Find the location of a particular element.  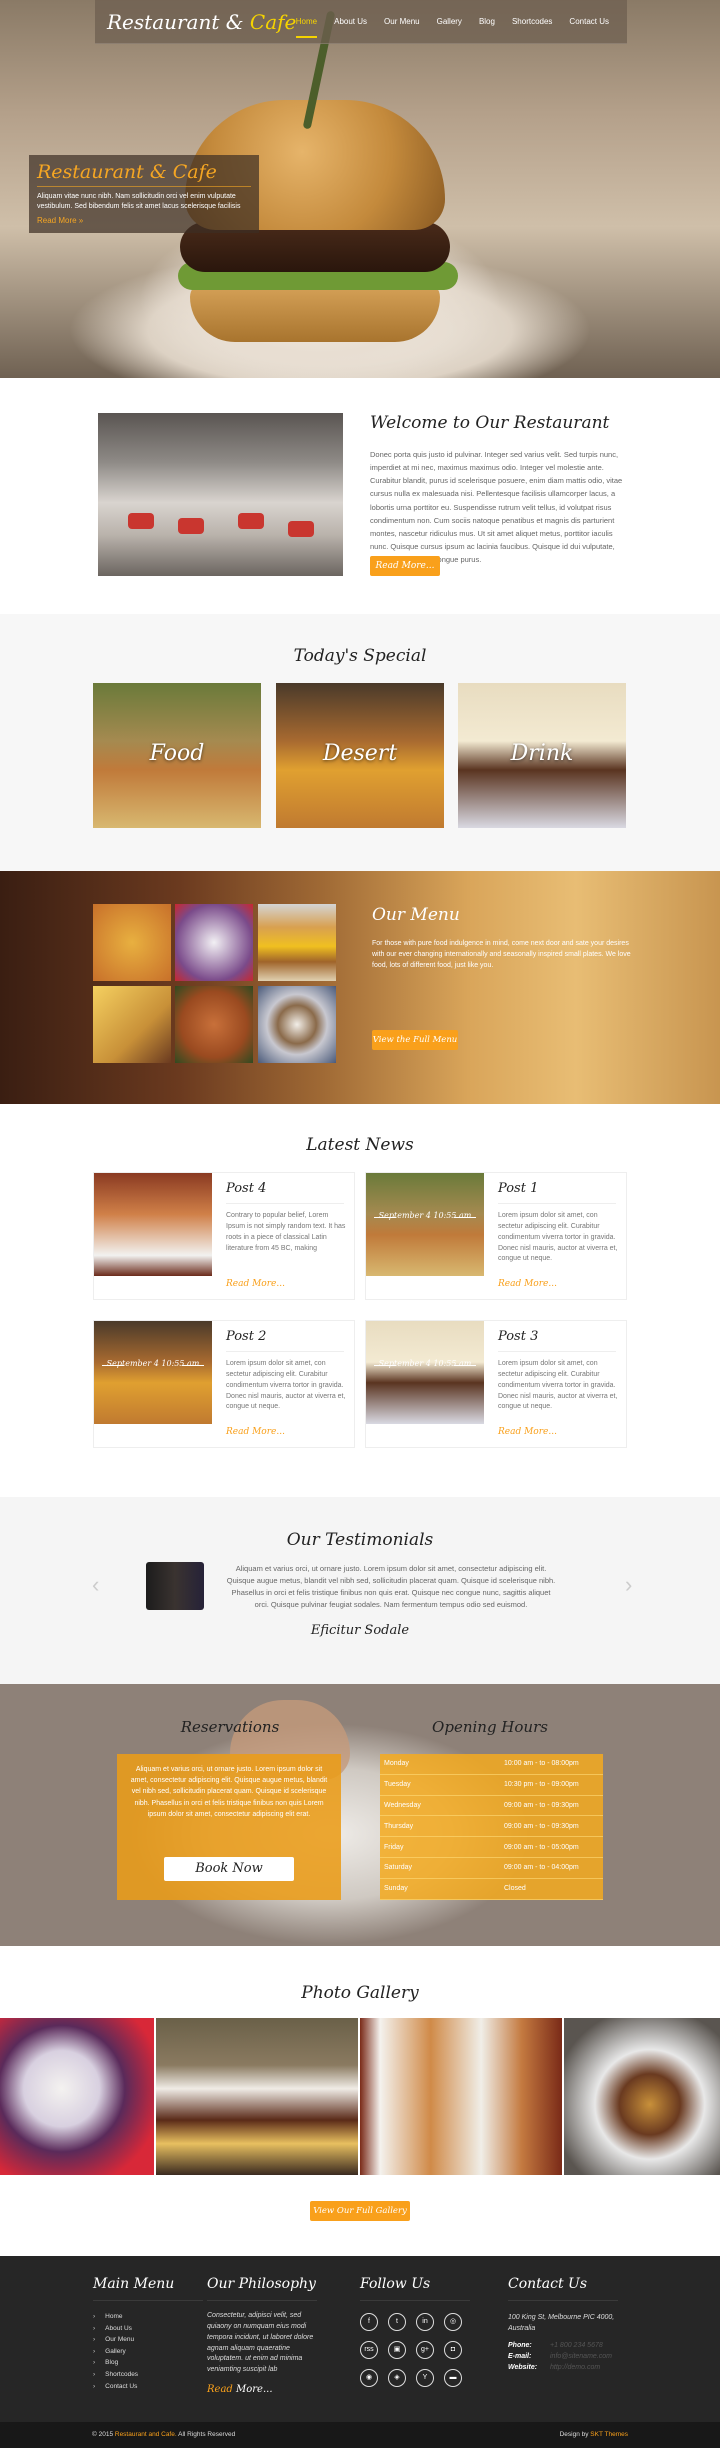

view-full-gallery-button: View Our Full Gallery is located at coordinates (360, 2211).